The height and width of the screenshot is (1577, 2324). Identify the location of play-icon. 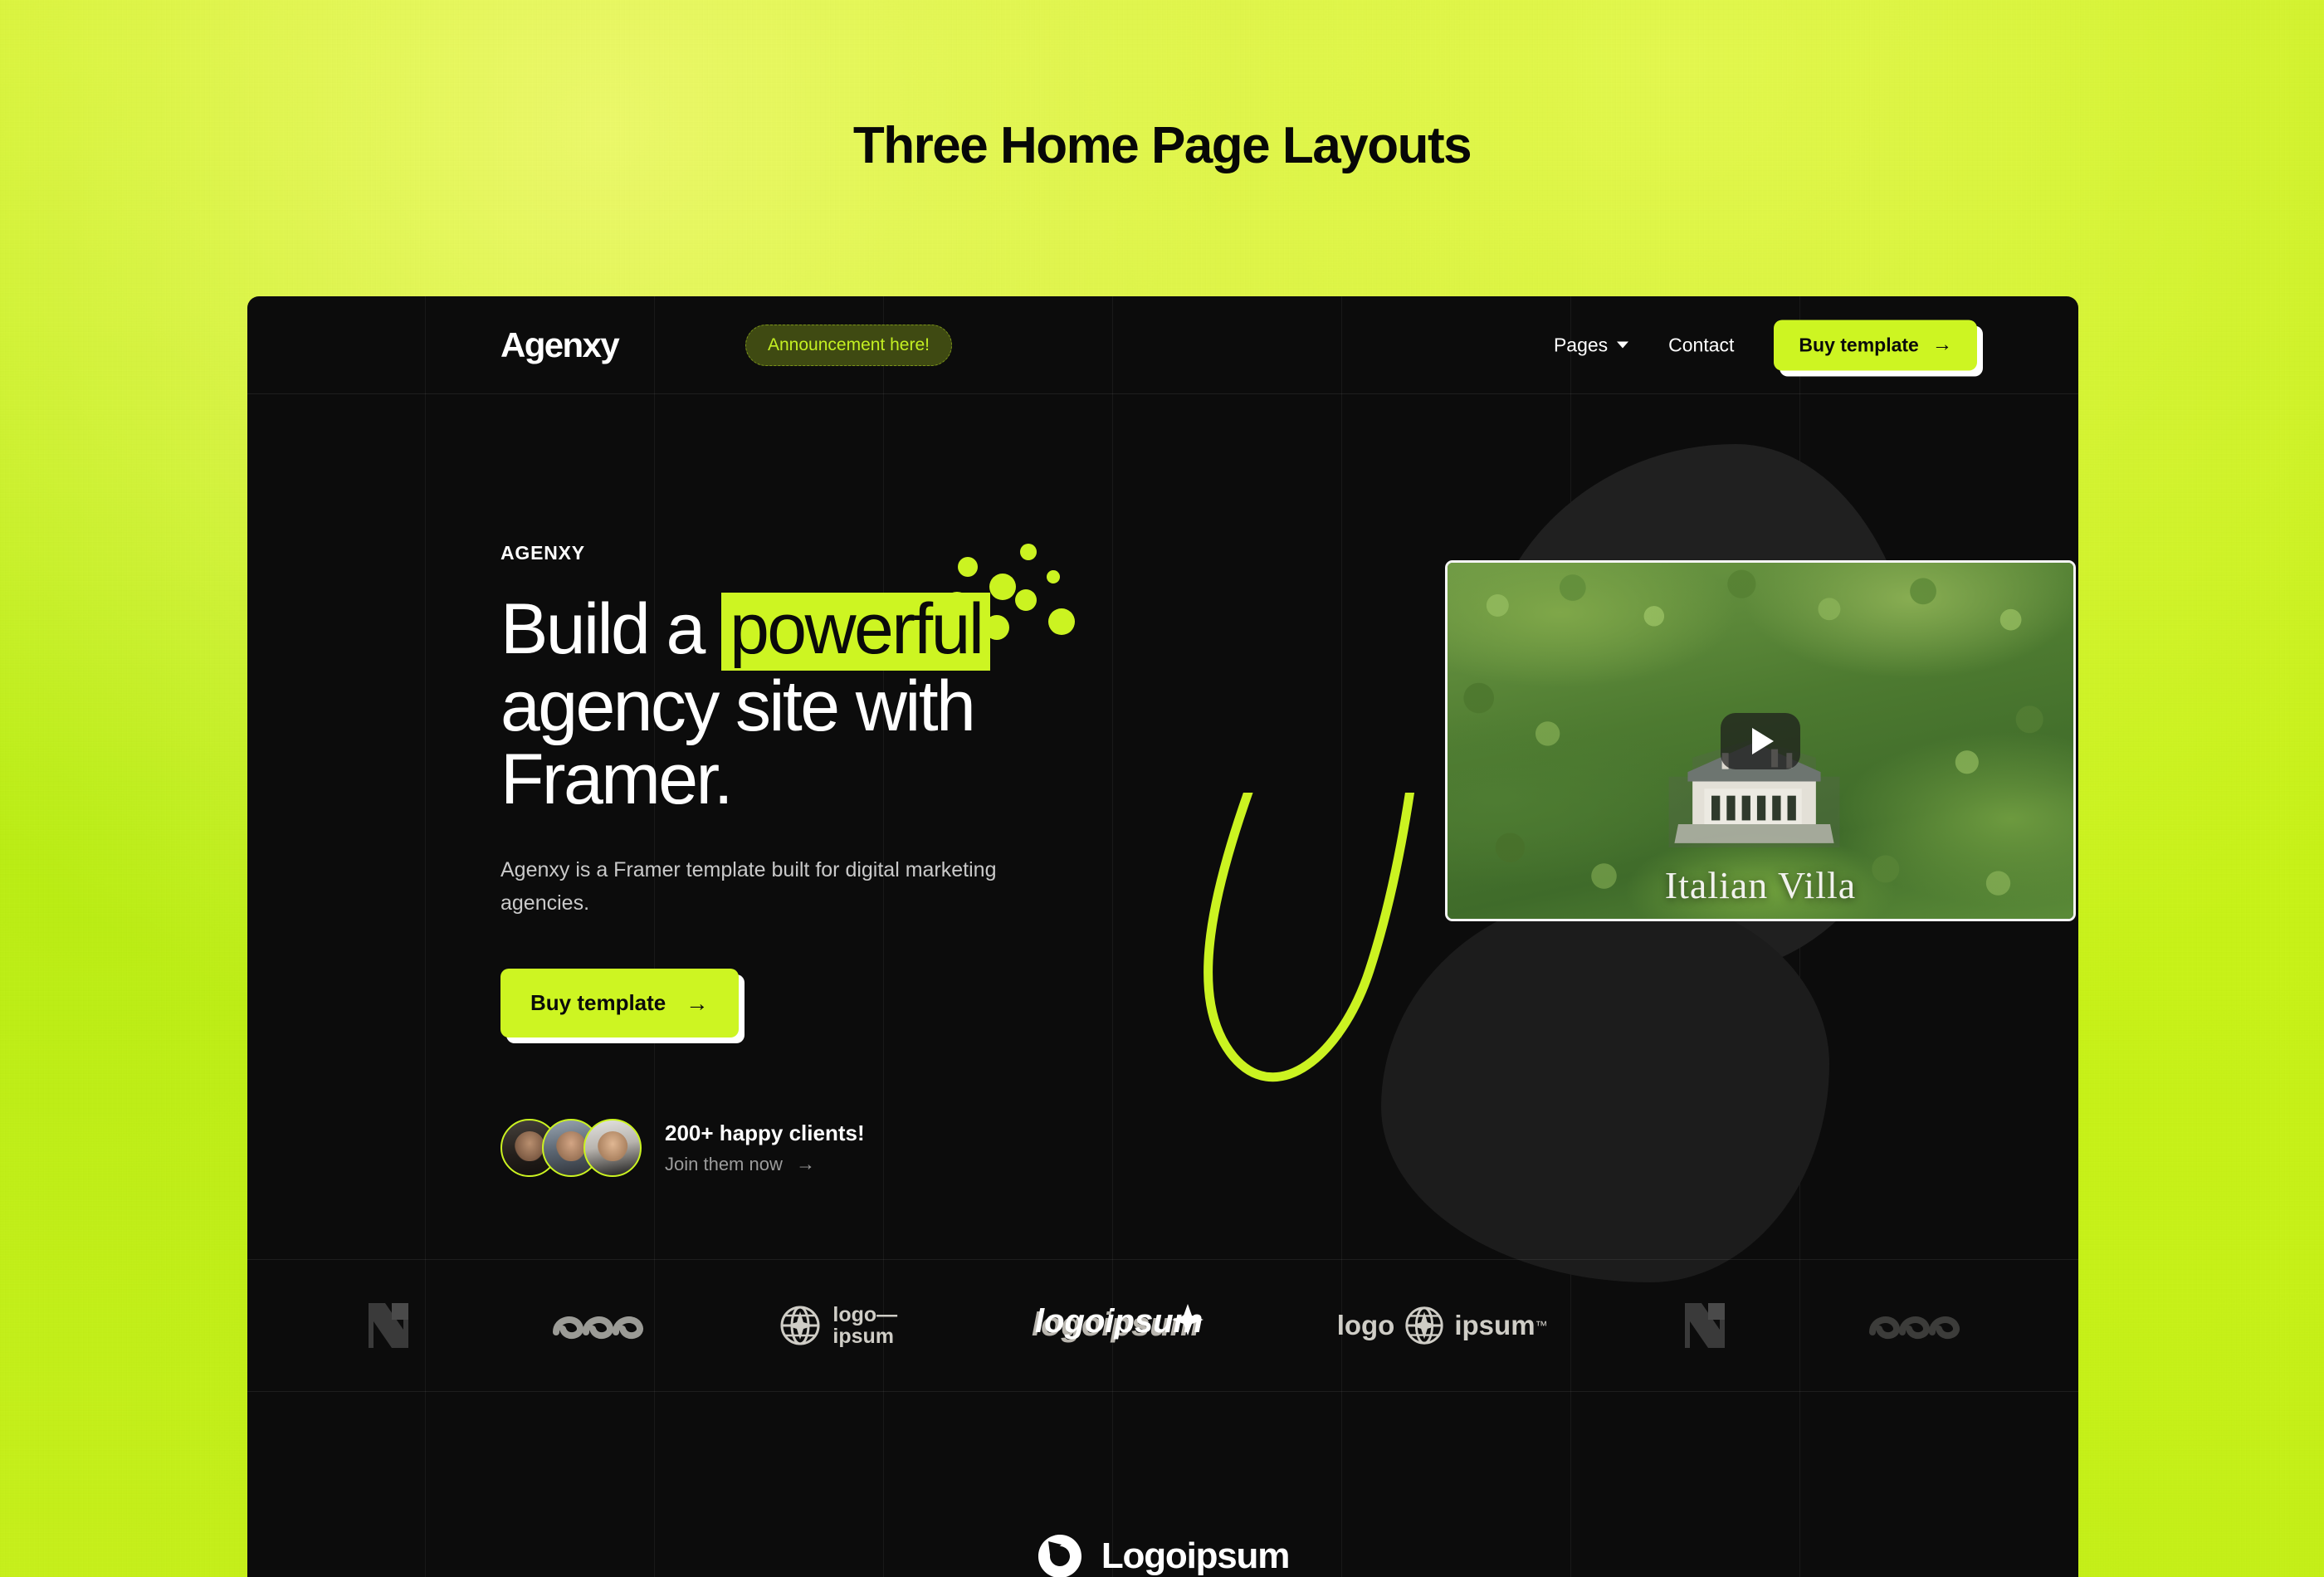
(1763, 740).